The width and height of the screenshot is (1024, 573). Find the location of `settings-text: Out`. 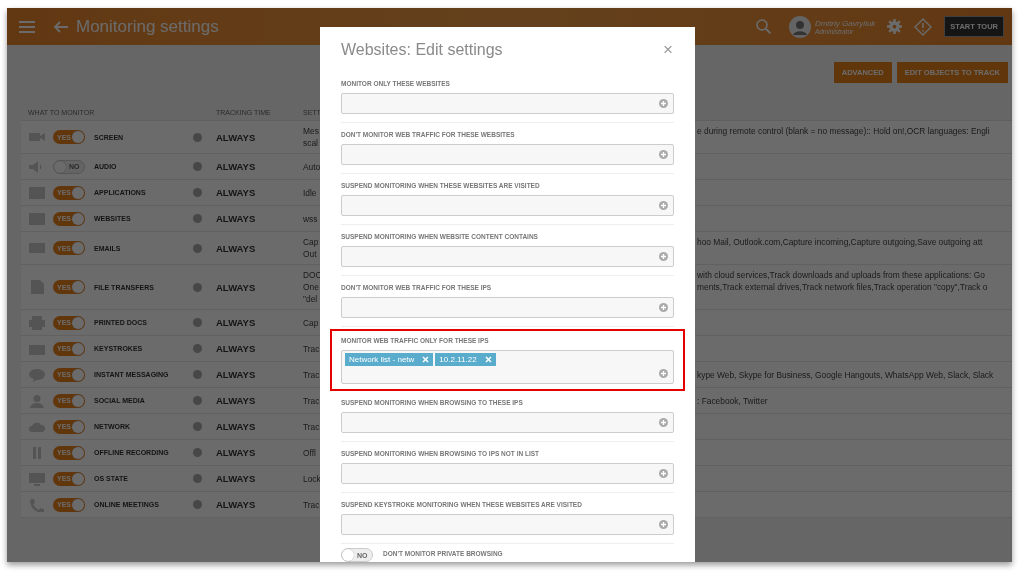

settings-text: Out is located at coordinates (310, 254).